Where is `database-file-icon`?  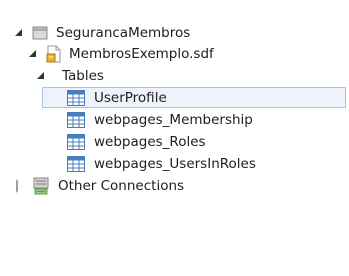
database-file-icon is located at coordinates (54, 54).